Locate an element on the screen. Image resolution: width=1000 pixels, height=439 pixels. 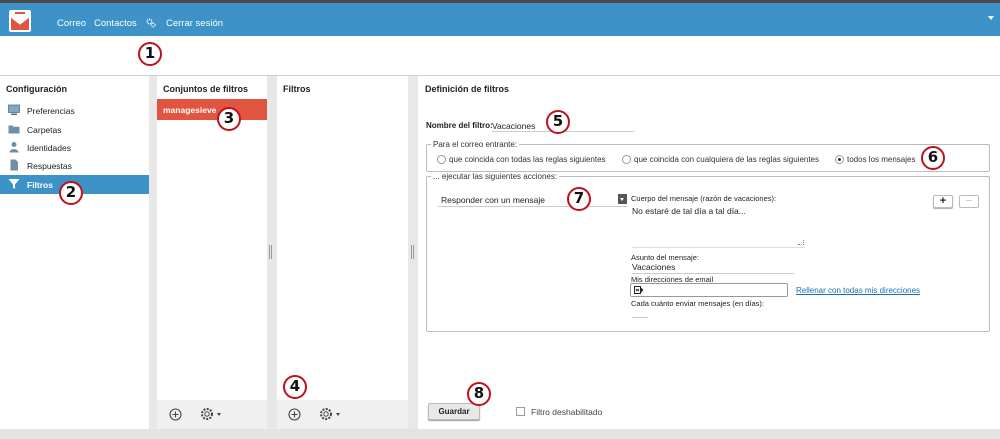
sidebar-item-identidades: Identidades is located at coordinates (74, 147).